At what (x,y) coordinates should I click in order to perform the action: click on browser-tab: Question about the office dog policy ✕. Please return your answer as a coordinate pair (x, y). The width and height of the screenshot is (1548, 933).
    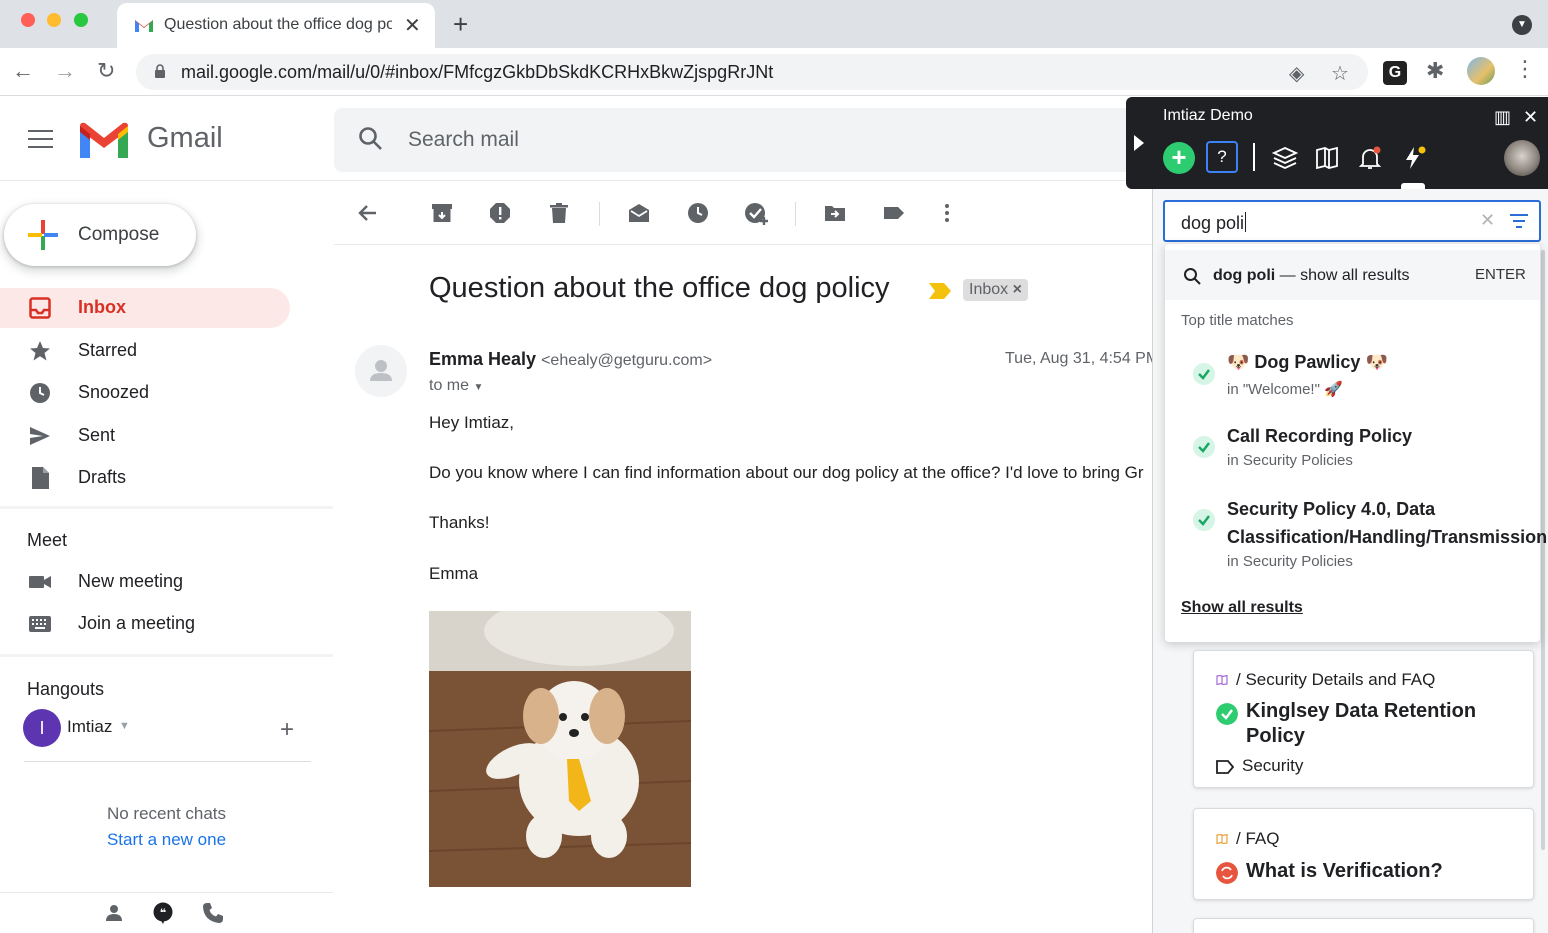
    Looking at the image, I should click on (276, 25).